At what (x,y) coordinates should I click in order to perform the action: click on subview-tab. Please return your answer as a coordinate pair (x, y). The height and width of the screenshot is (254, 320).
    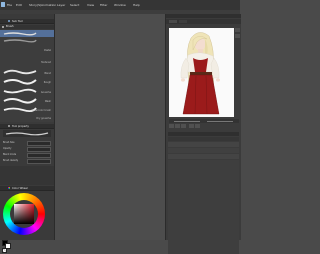
    Looking at the image, I should click on (183, 21).